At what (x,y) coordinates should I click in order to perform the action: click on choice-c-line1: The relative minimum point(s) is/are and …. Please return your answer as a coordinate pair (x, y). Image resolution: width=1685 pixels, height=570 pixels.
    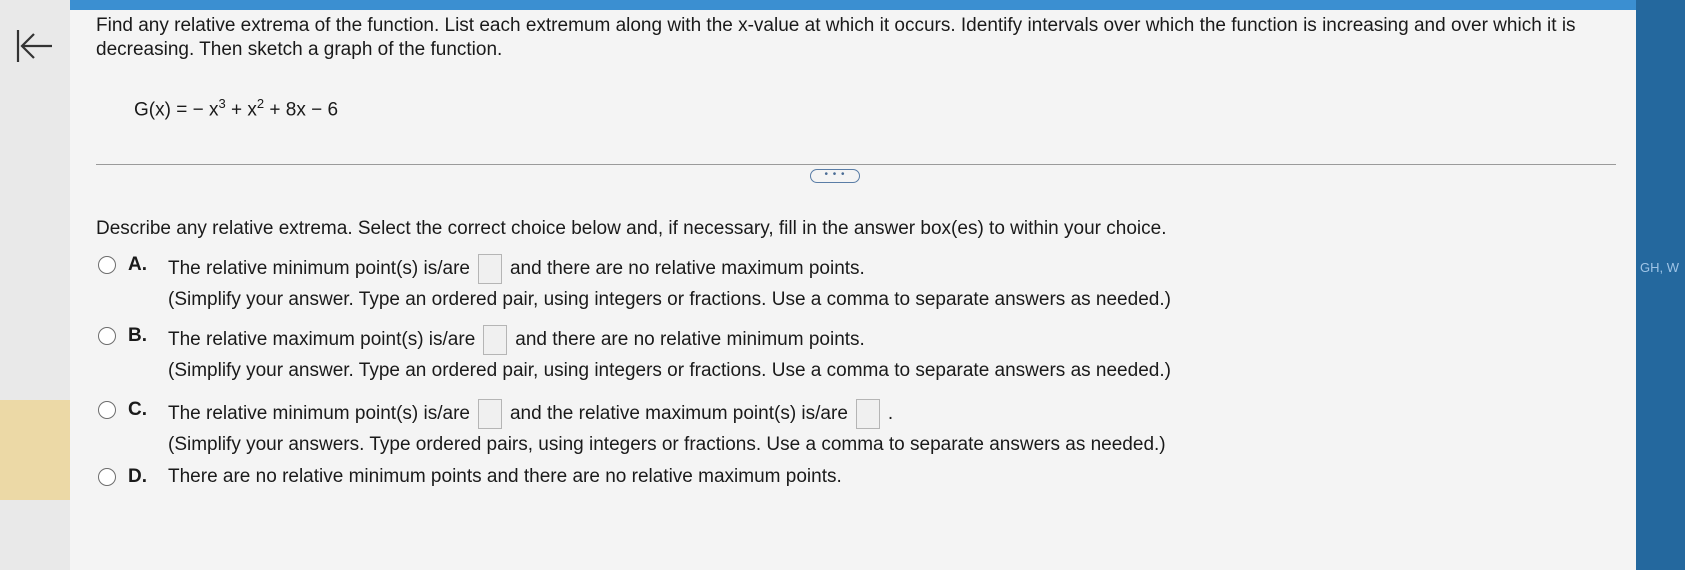
    Looking at the image, I should click on (530, 414).